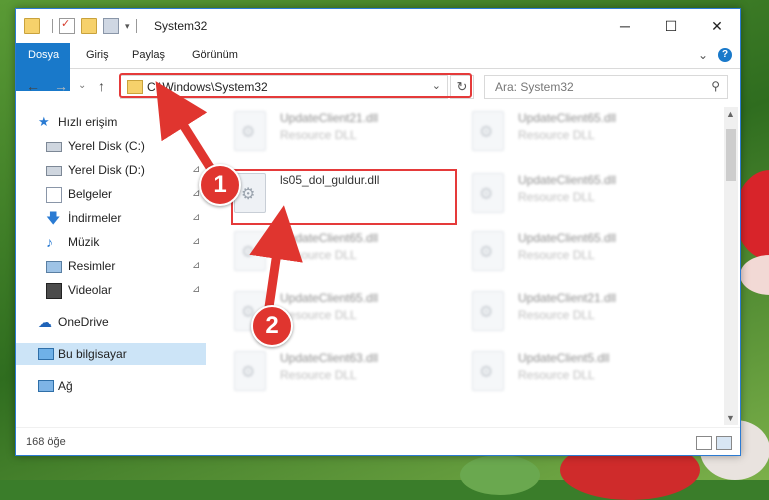 This screenshot has height=500, width=769. I want to click on scrollbar-thumb, so click(731, 155).